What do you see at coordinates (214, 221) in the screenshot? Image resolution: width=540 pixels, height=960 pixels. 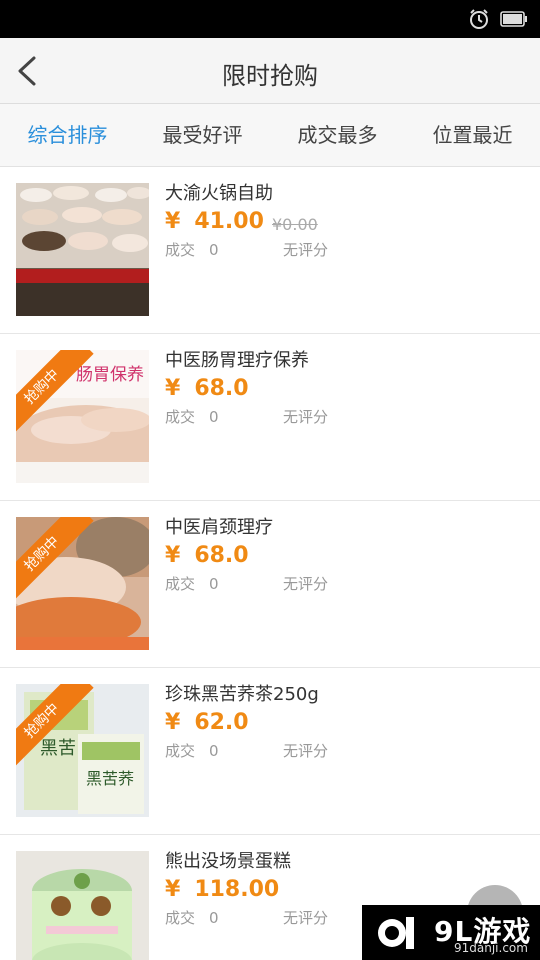 I see `product-price: ¥41.00` at bounding box center [214, 221].